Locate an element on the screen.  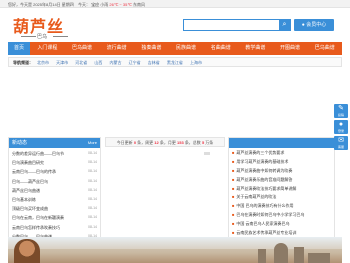
service-button: ✉ 客服 is located at coordinates (341, 143).